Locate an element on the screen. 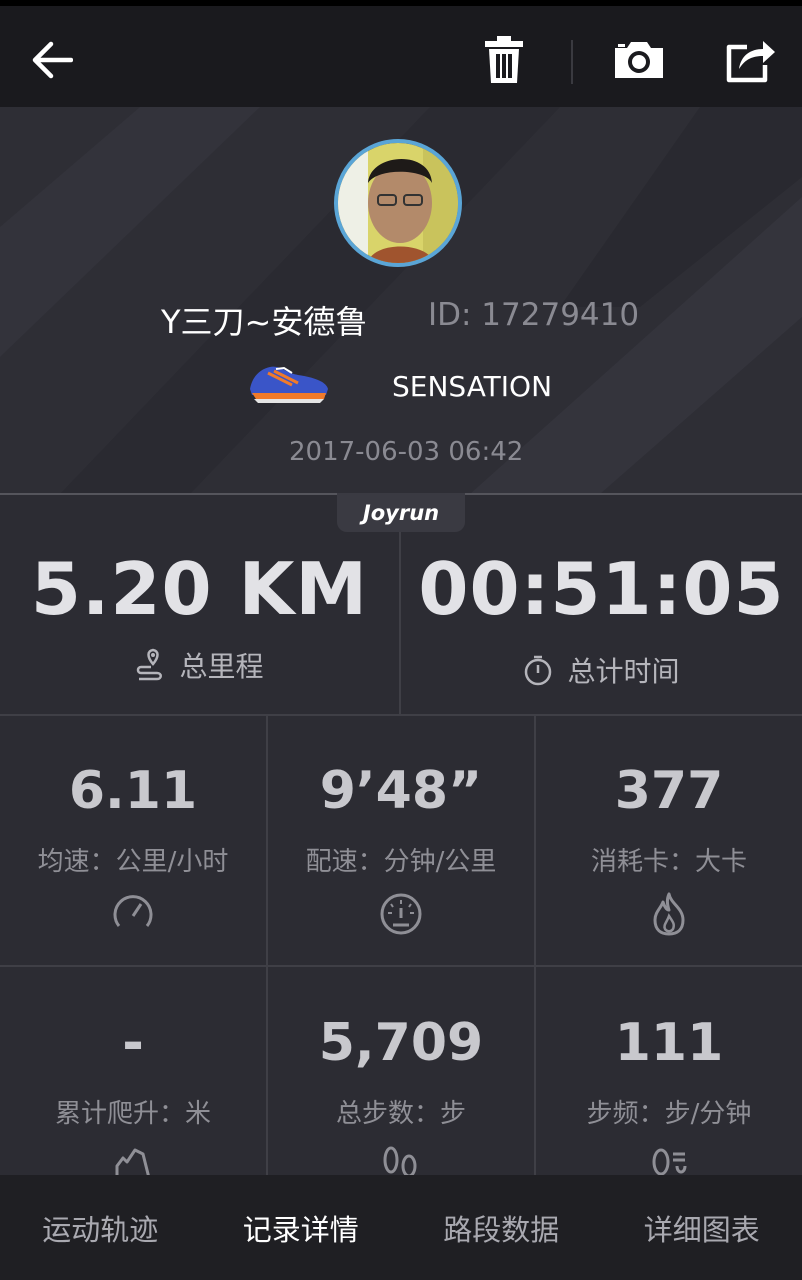  stat-climb: - 累计爬升：米 is located at coordinates (133, 1094).